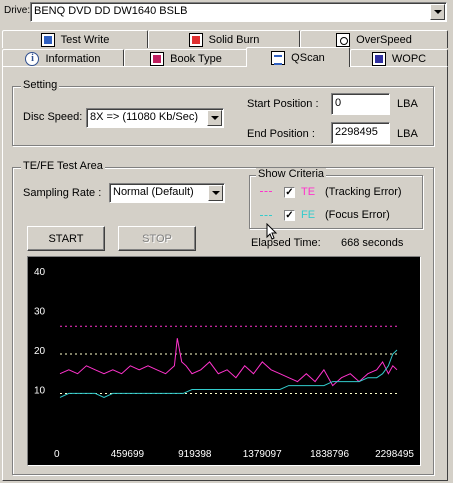 The height and width of the screenshot is (483, 453). I want to click on te-desc-label: (Tracking Error), so click(363, 192).